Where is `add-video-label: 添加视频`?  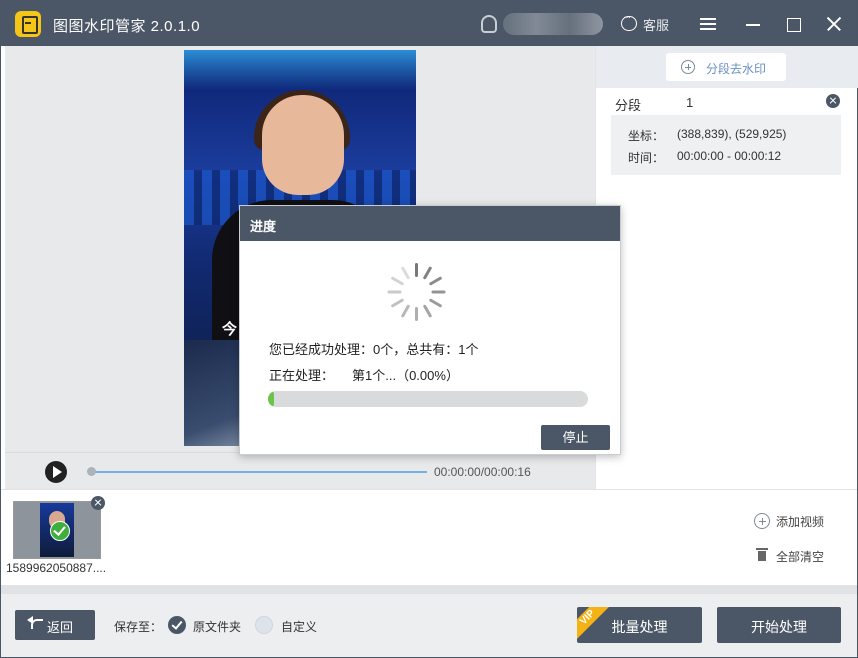 add-video-label: 添加视频 is located at coordinates (800, 522).